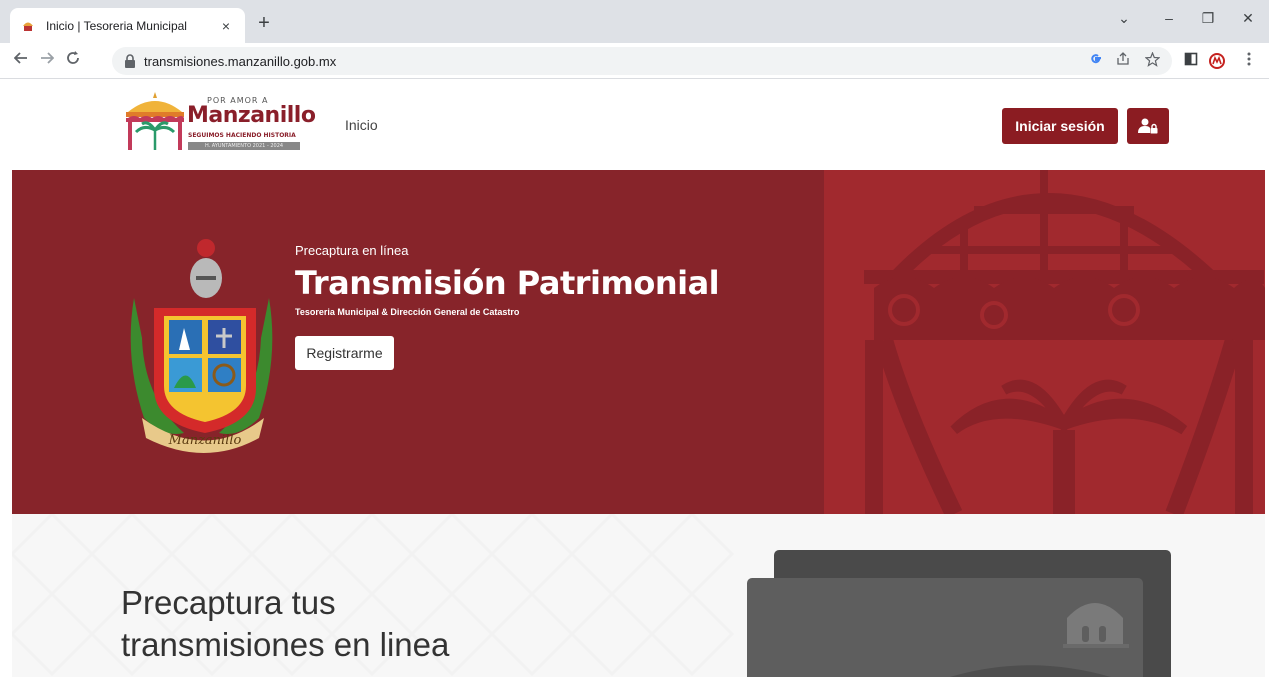 The image size is (1269, 677). What do you see at coordinates (155, 121) in the screenshot?
I see `kiosk-logo-icon` at bounding box center [155, 121].